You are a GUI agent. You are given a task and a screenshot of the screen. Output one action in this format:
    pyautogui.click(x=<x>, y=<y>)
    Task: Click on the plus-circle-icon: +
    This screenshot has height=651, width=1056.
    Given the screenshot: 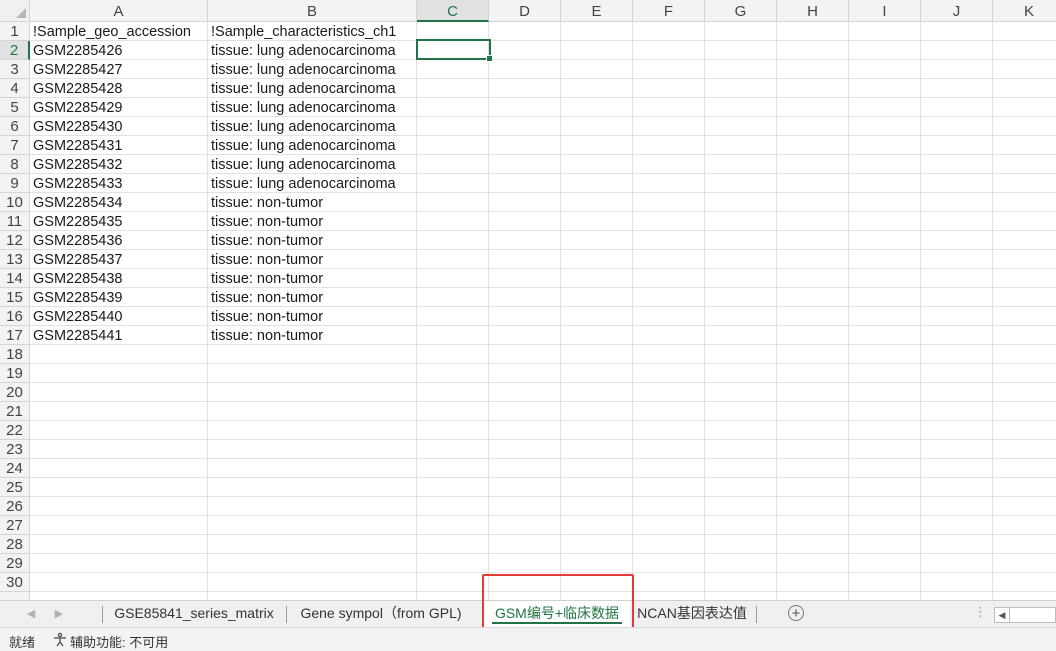 What is the action you would take?
    pyautogui.click(x=796, y=613)
    